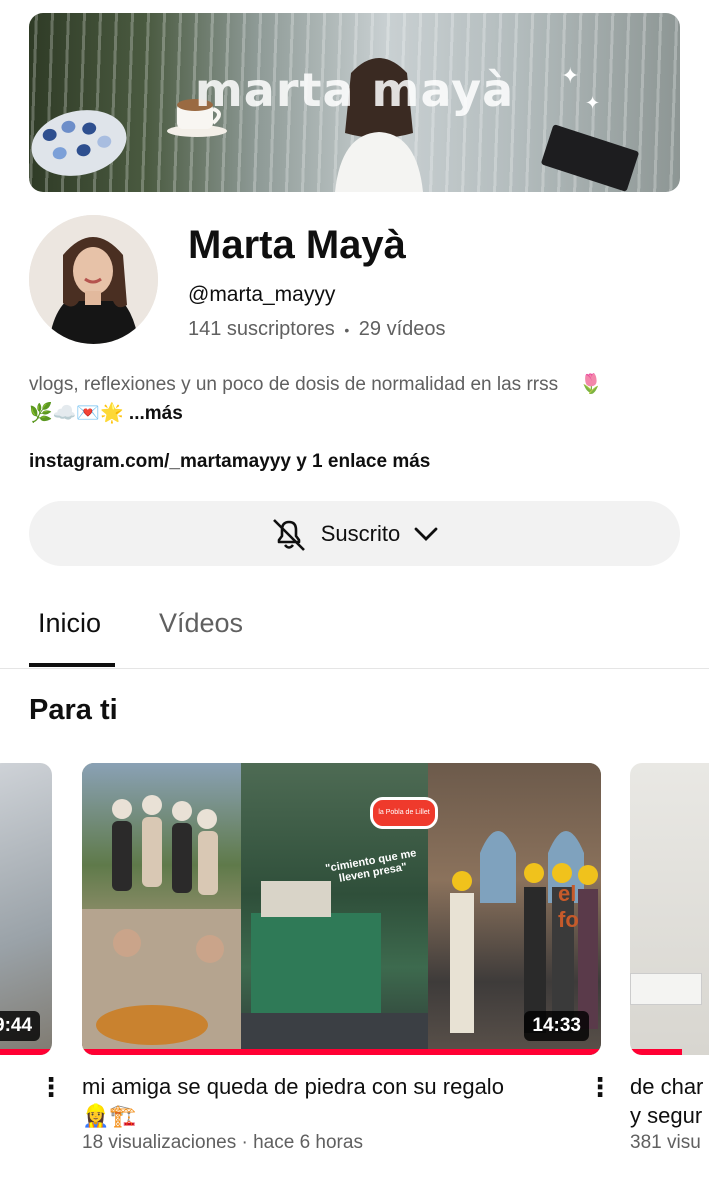 This screenshot has width=709, height=1200. I want to click on view-count: 381 visu, so click(665, 1142).